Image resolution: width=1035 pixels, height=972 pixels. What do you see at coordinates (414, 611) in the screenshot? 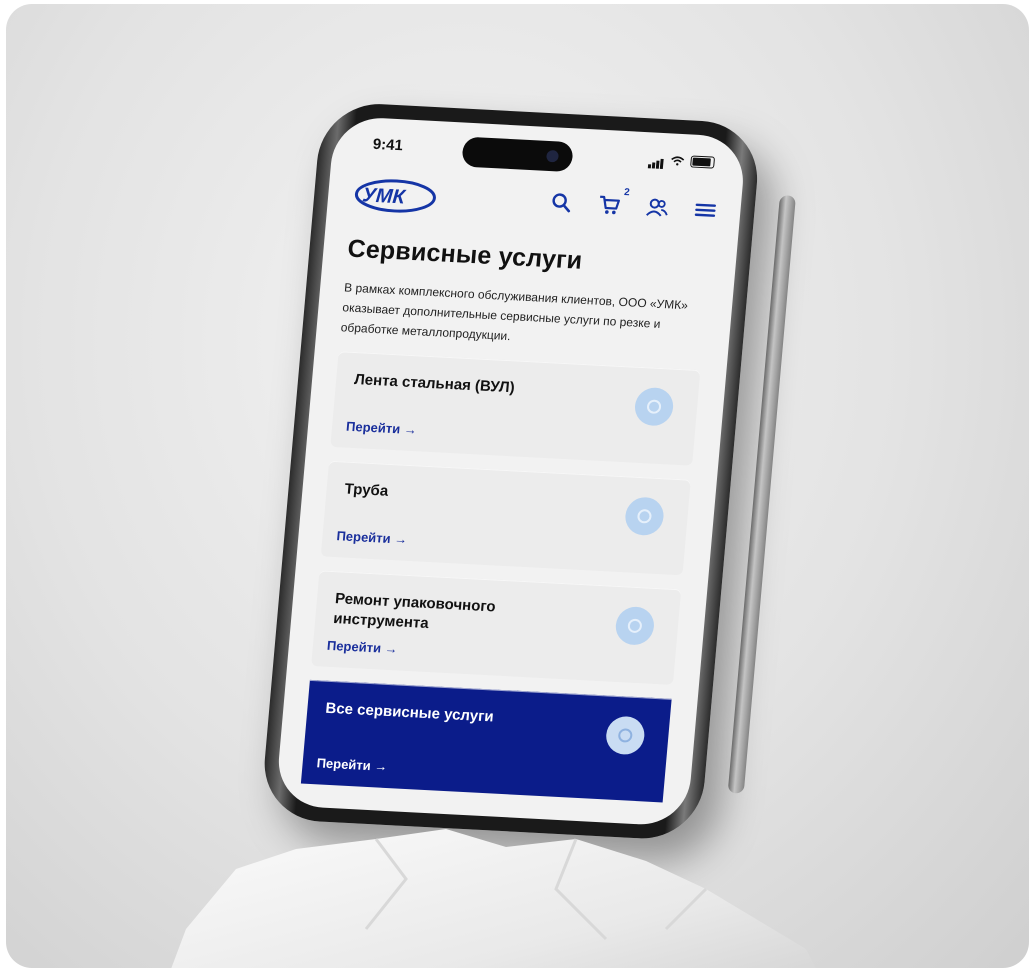
I see `service-card-title: Ремонт упаковочного инструмента` at bounding box center [414, 611].